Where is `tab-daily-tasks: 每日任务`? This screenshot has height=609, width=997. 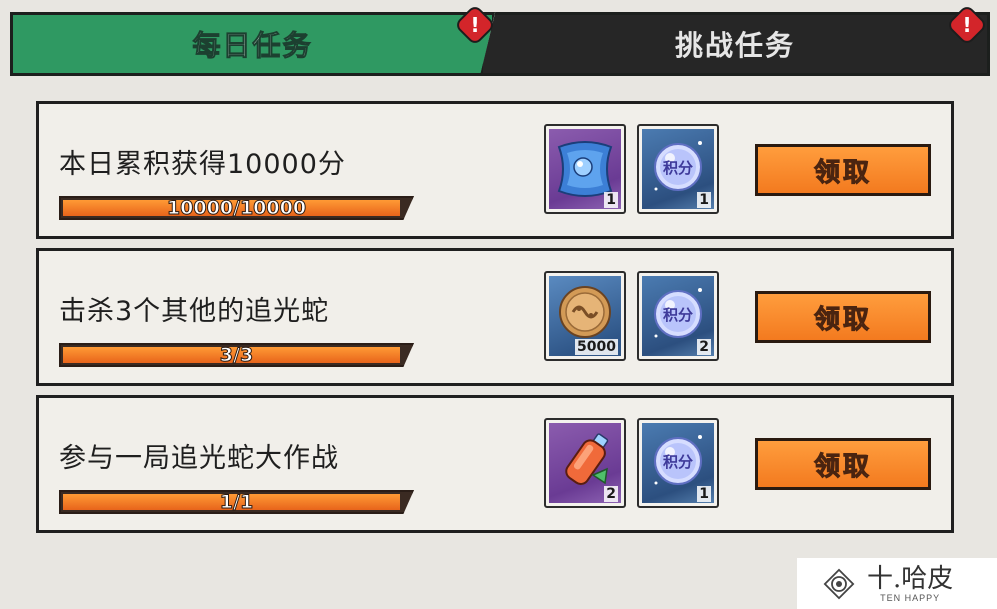
tab-daily-tasks: 每日任务 is located at coordinates (252, 44).